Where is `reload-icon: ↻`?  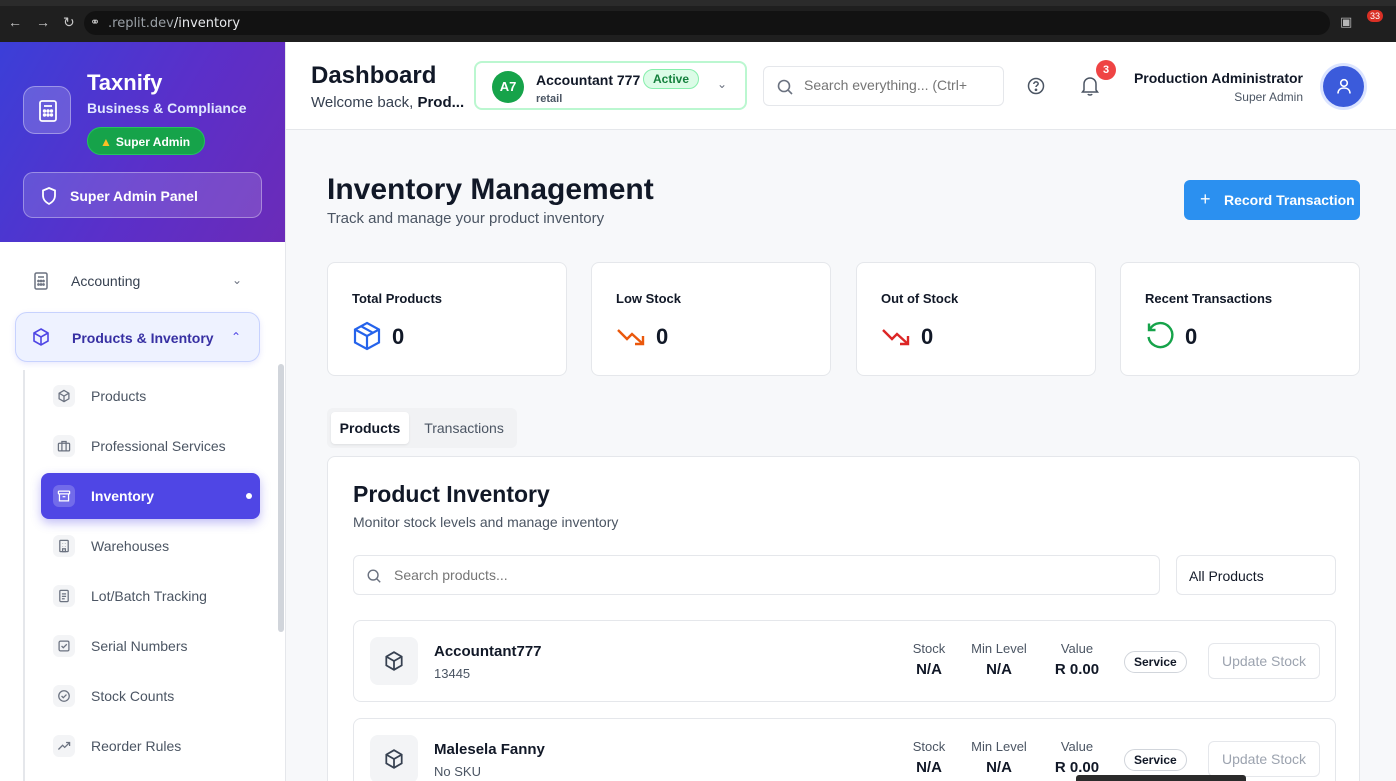 reload-icon: ↻ is located at coordinates (69, 22).